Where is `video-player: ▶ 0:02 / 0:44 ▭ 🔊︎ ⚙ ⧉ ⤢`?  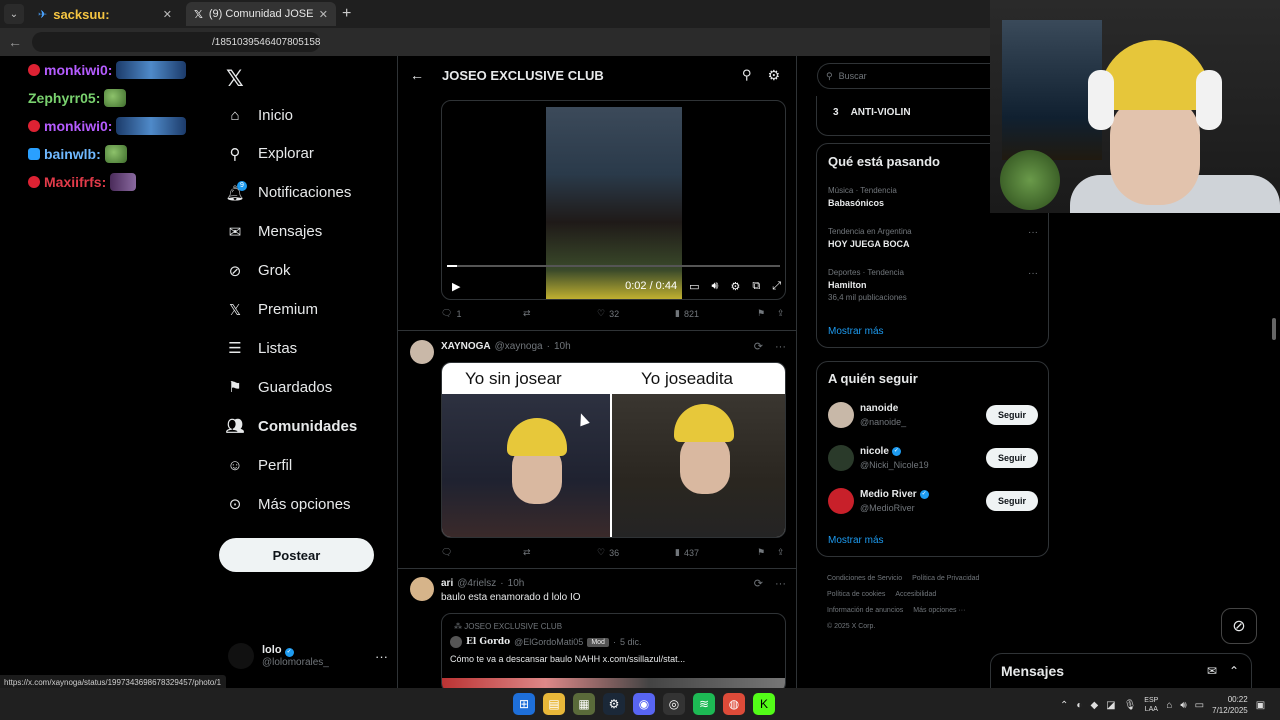 video-player: ▶ 0:02 / 0:44 ▭ 🔊︎ ⚙ ⧉ ⤢ is located at coordinates (613, 200).